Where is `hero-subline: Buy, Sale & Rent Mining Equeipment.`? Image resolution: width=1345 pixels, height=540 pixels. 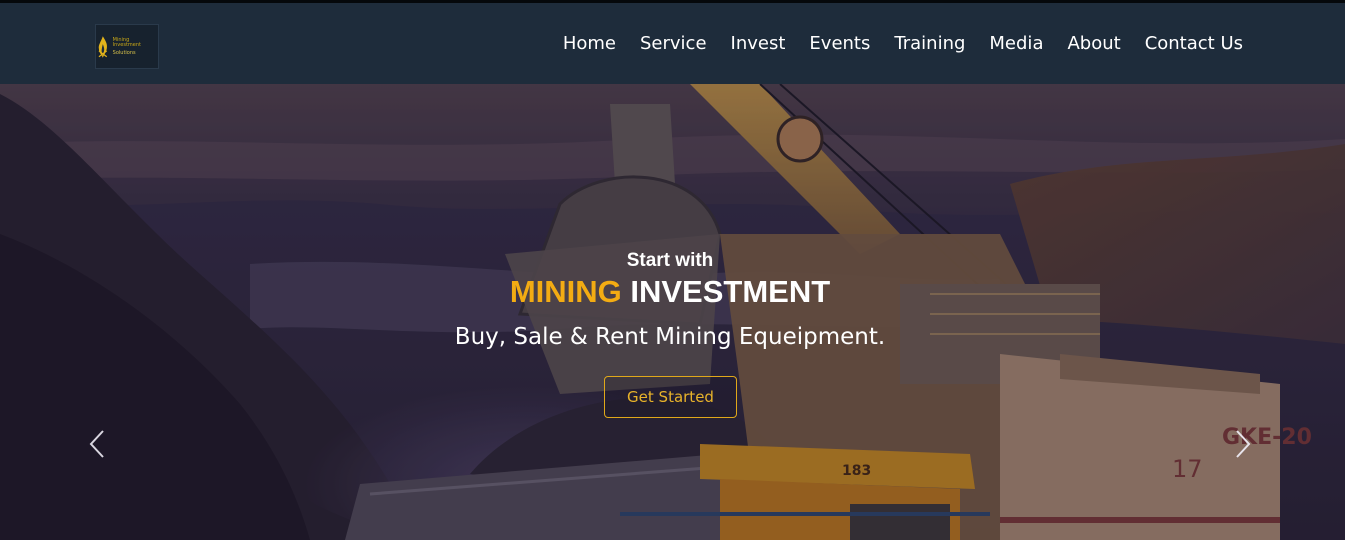 hero-subline: Buy, Sale & Rent Mining Equeipment. is located at coordinates (670, 337).